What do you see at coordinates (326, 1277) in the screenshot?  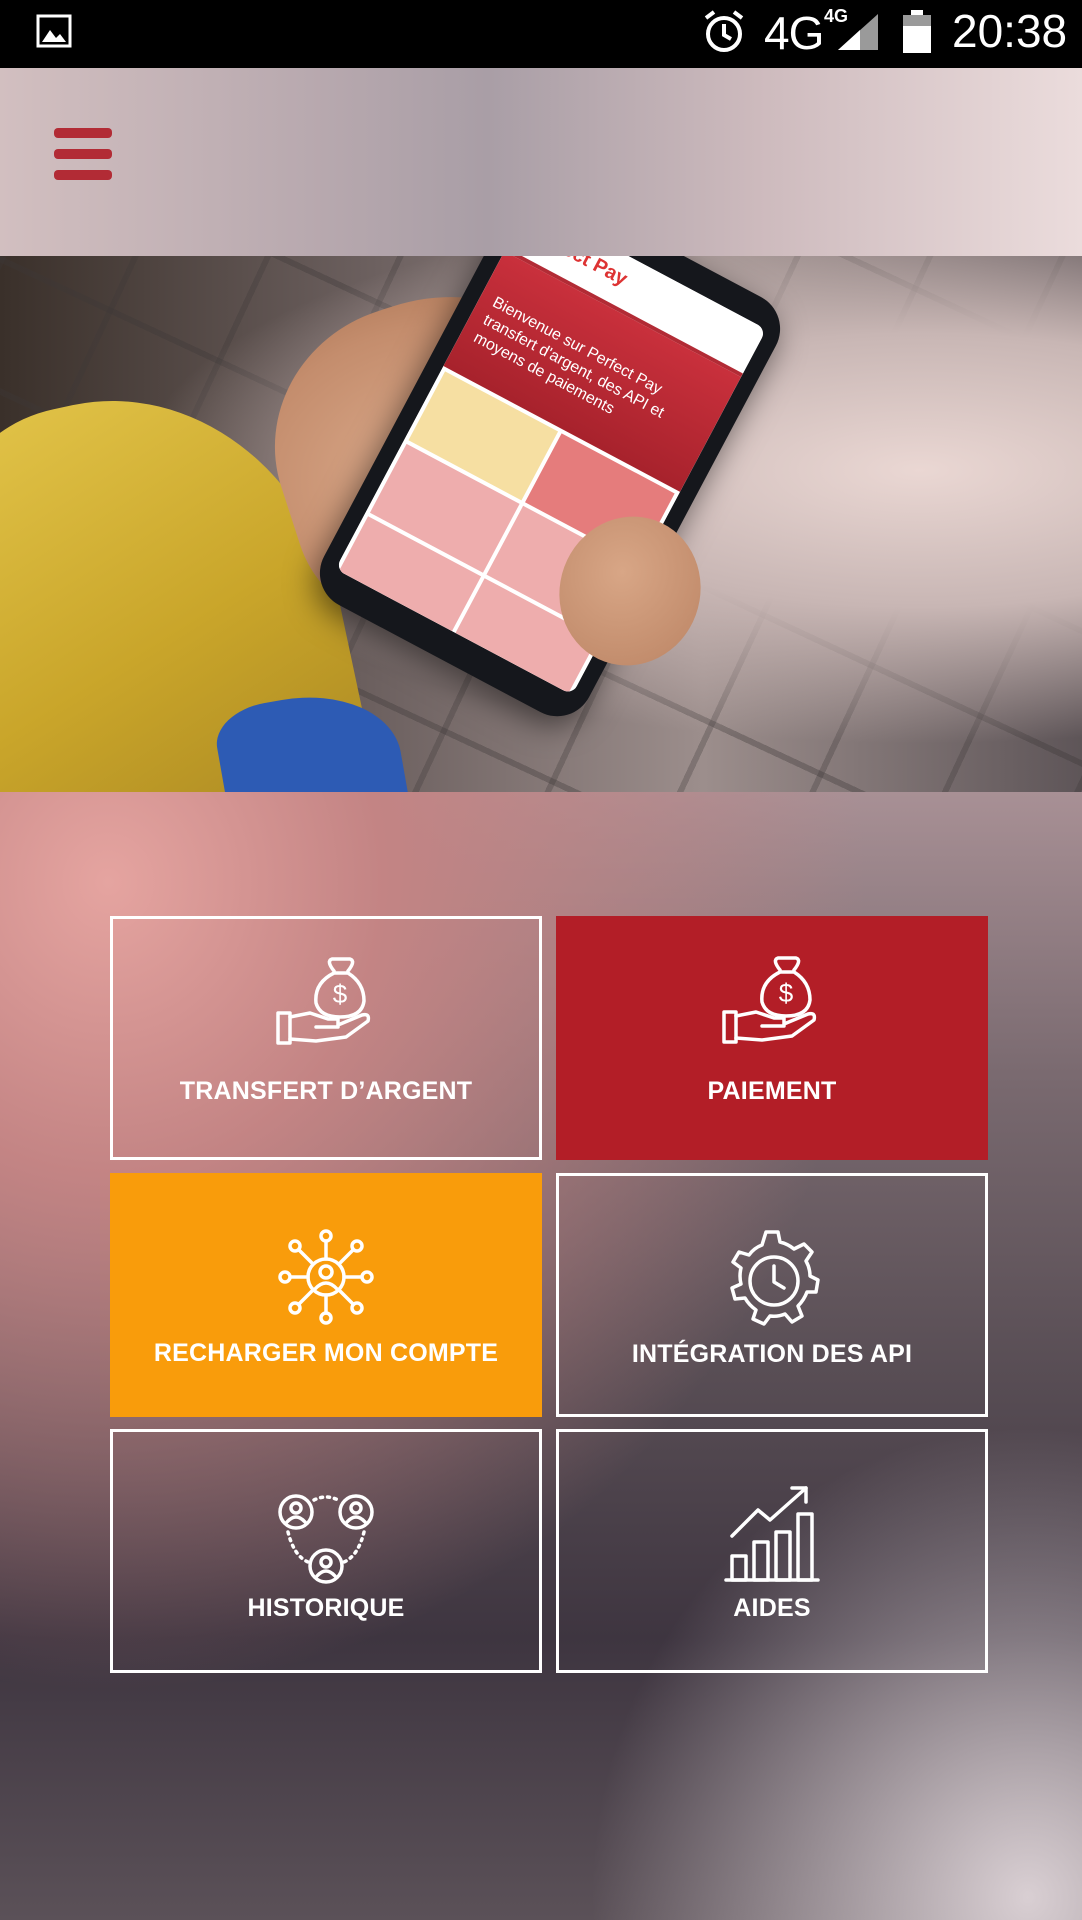 I see `network-user-icon` at bounding box center [326, 1277].